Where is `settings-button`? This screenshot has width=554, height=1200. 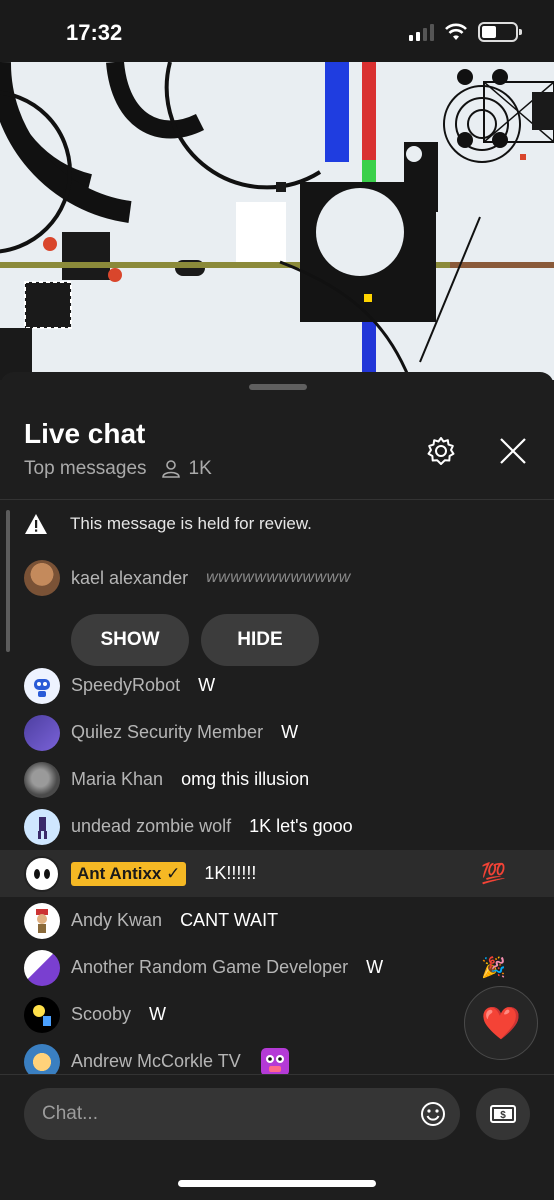 settings-button is located at coordinates (441, 451).